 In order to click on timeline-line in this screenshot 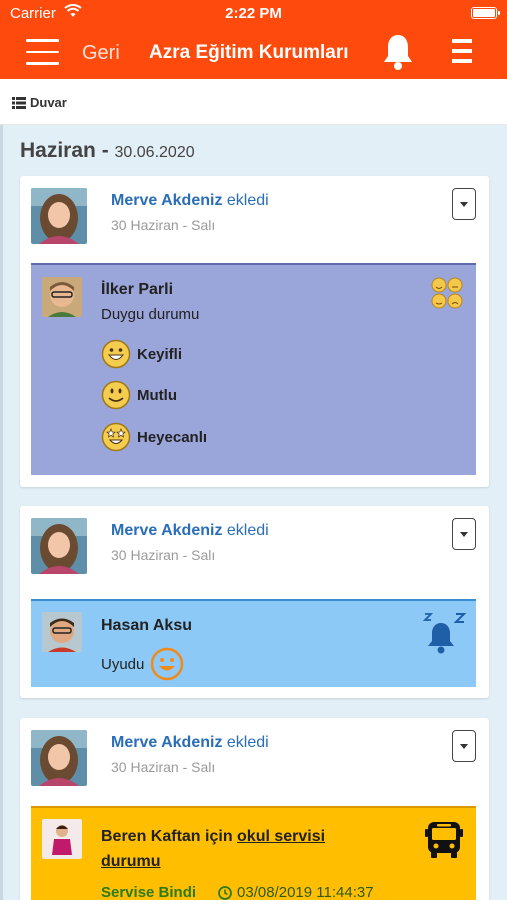, I will do `click(1, 512)`.